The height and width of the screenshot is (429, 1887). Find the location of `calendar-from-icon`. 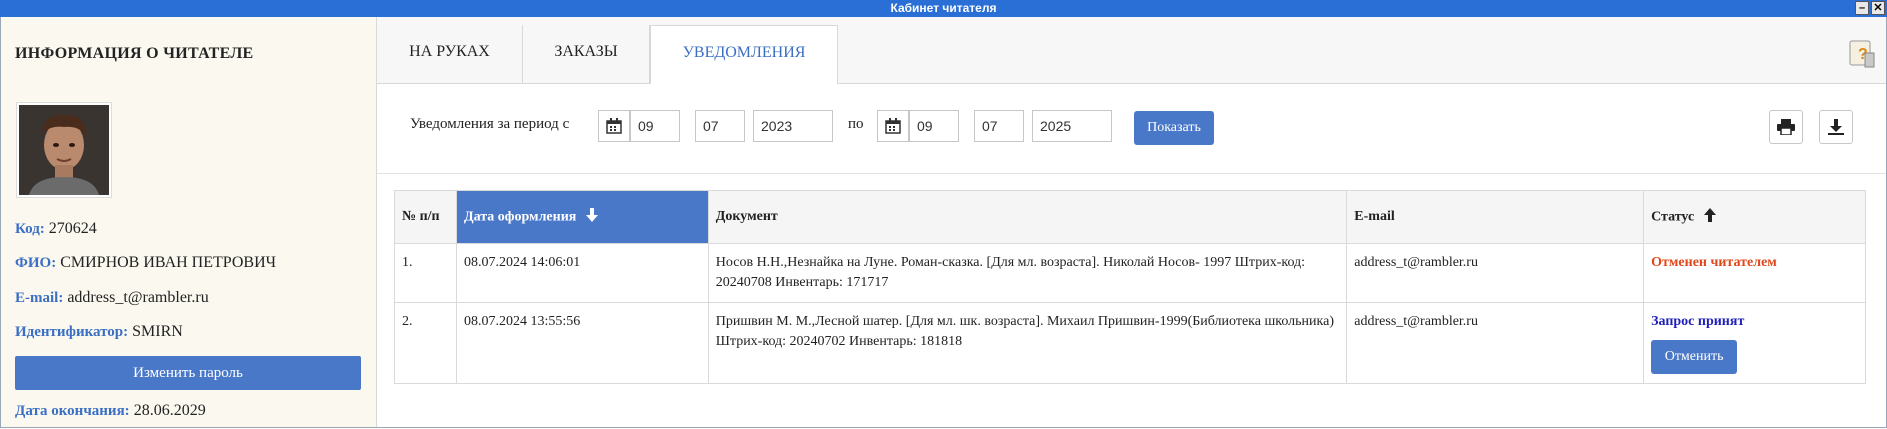

calendar-from-icon is located at coordinates (614, 126).